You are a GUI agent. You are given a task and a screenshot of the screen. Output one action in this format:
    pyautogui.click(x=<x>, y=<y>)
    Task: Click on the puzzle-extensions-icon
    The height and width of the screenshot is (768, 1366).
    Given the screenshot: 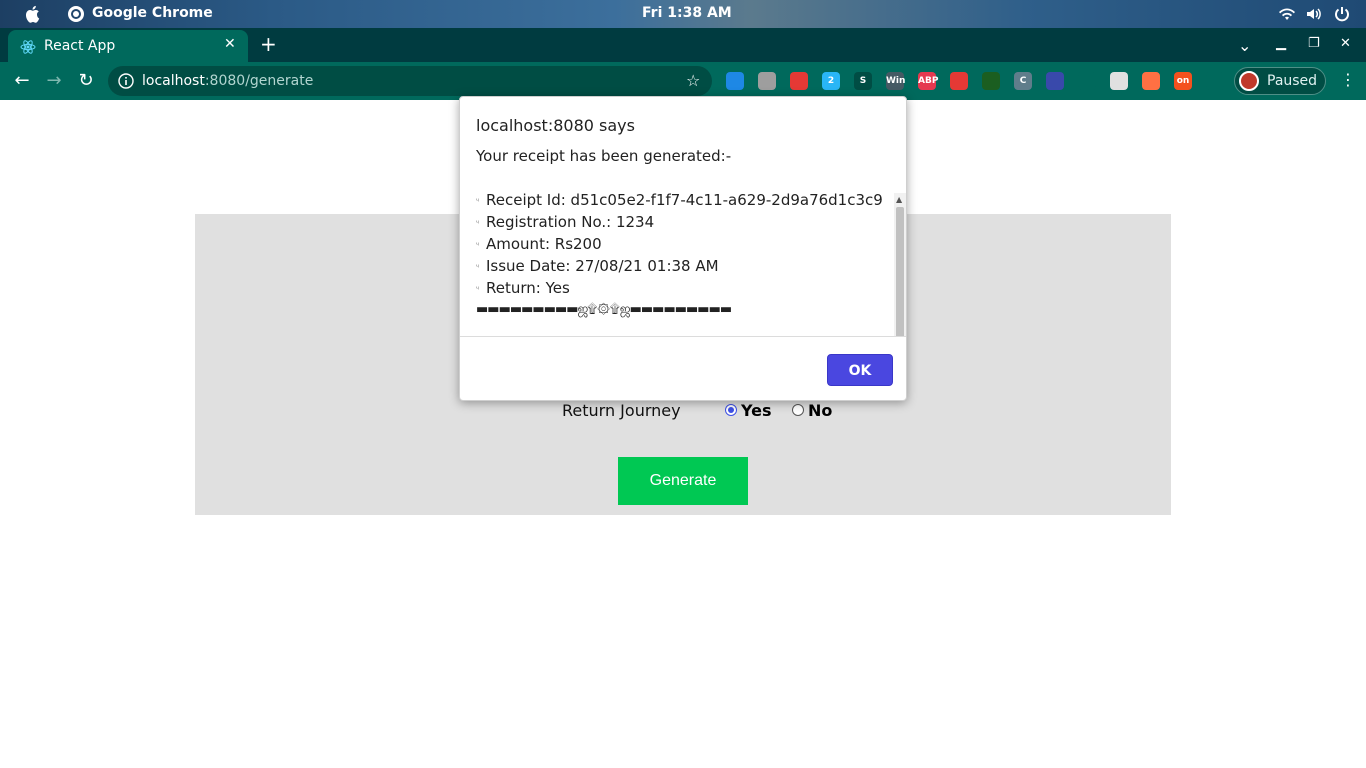 What is the action you would take?
    pyautogui.click(x=1215, y=81)
    